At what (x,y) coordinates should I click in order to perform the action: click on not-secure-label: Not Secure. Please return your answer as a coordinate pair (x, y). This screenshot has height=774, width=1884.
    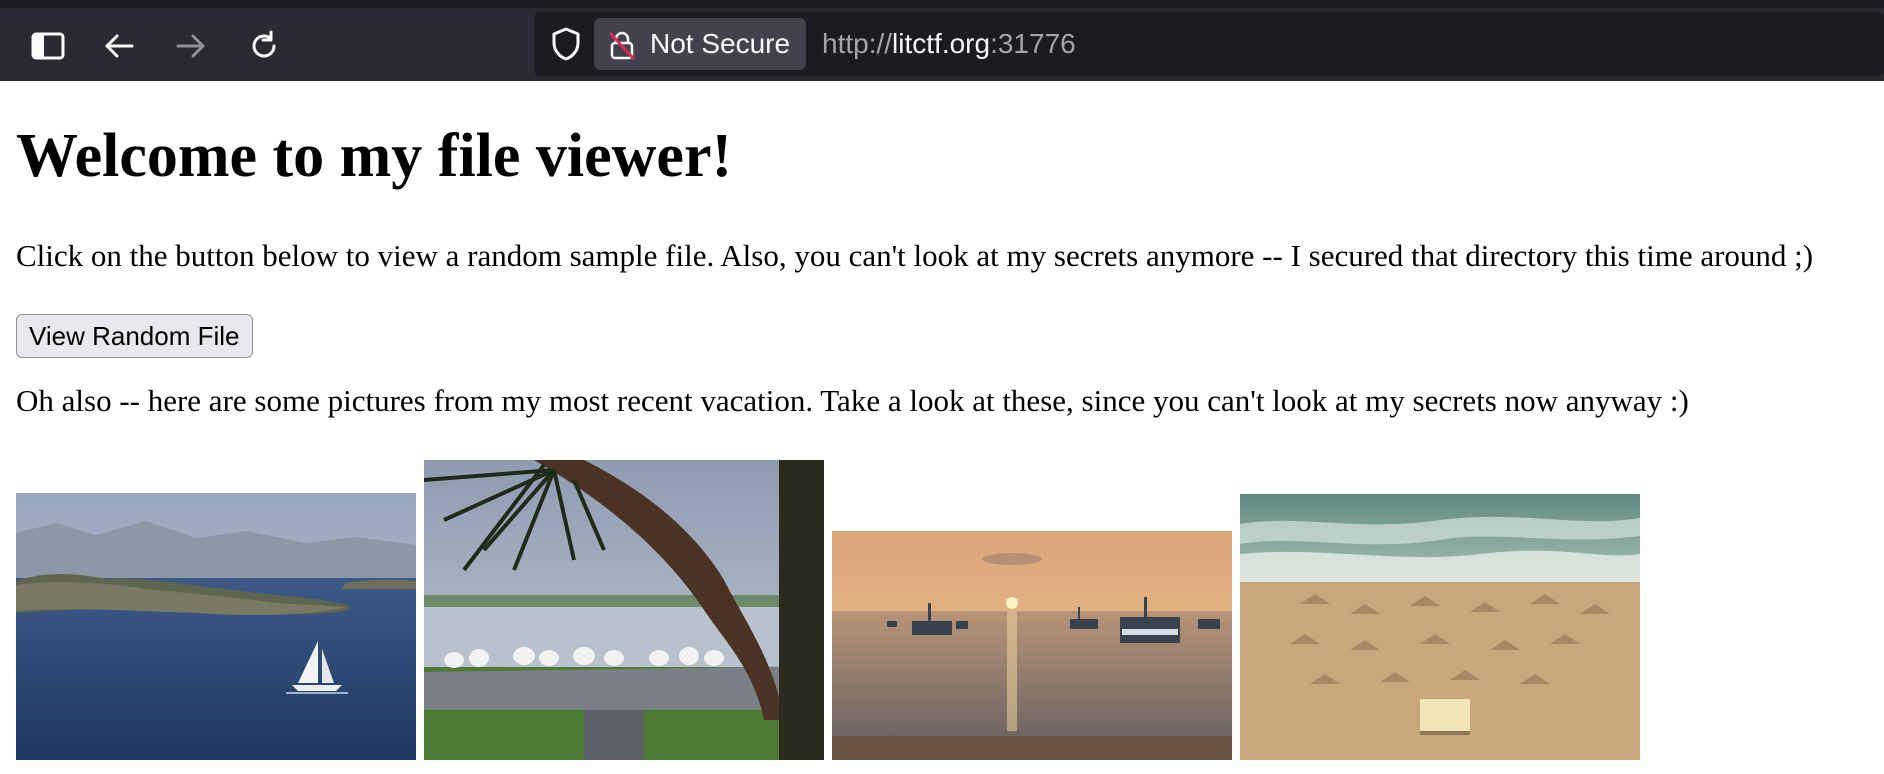
    Looking at the image, I should click on (720, 43).